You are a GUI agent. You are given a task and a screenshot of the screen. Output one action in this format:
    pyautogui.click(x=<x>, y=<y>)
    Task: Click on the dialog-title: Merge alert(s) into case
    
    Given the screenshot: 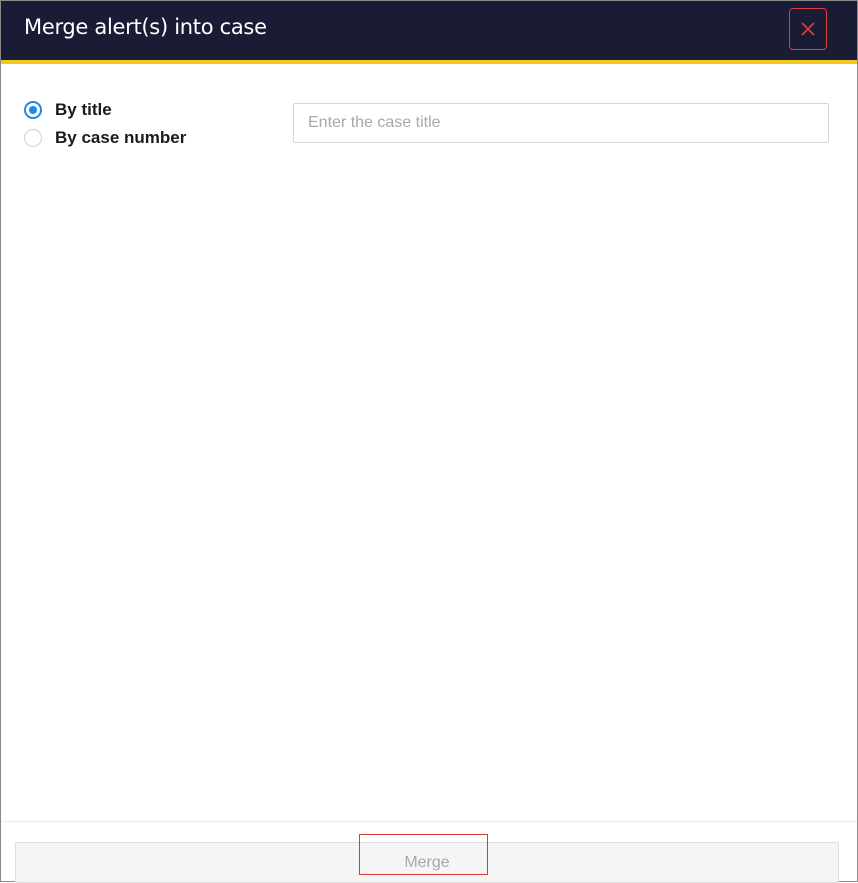 What is the action you would take?
    pyautogui.click(x=145, y=27)
    